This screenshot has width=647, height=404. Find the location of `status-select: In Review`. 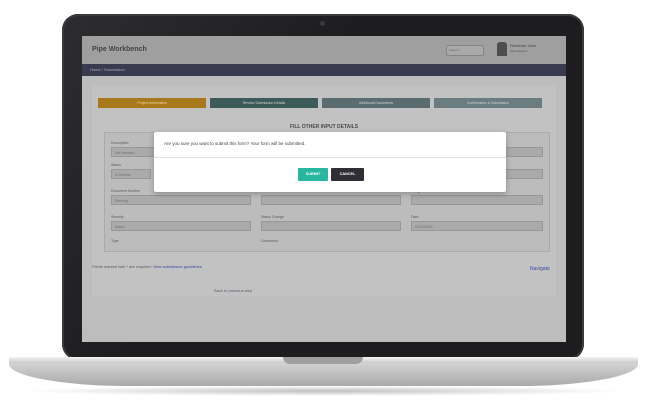

status-select: In Review is located at coordinates (131, 174).